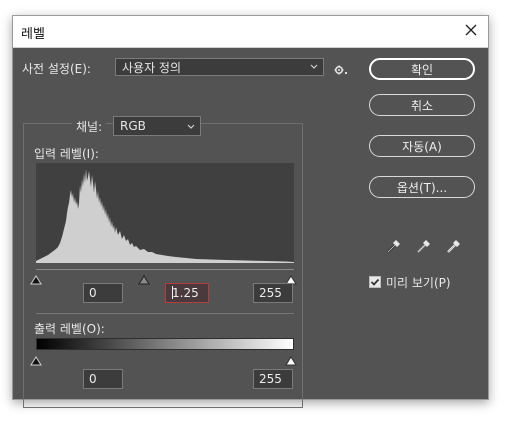  What do you see at coordinates (340, 68) in the screenshot?
I see `gear-icon` at bounding box center [340, 68].